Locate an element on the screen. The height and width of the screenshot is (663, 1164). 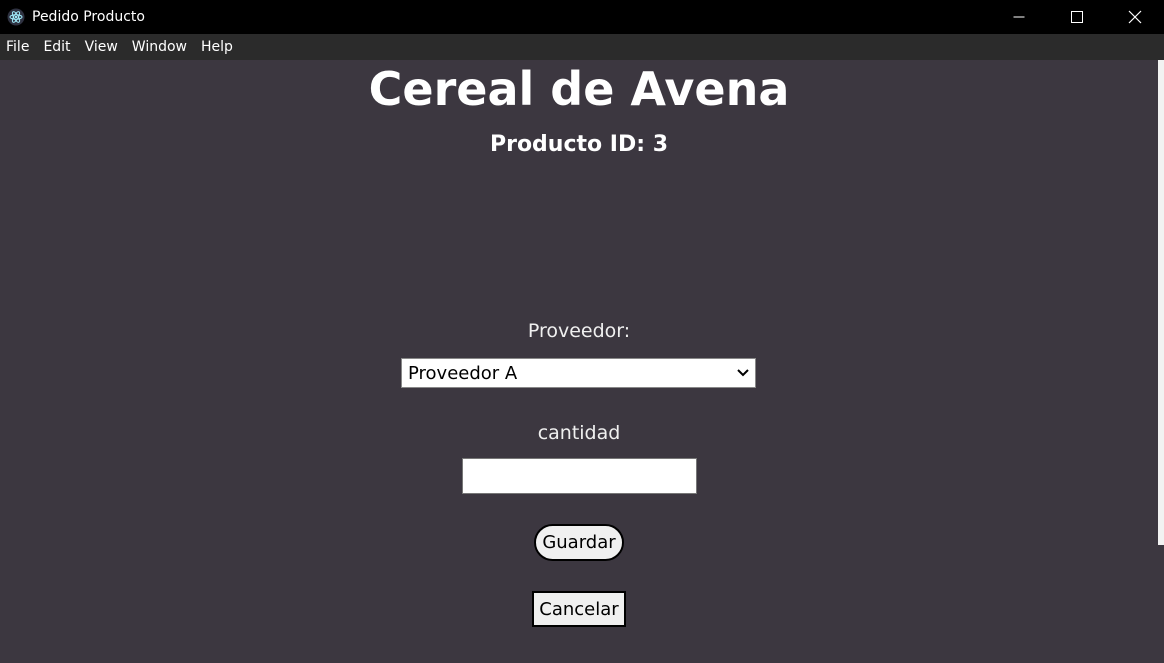
menu-bar: File Edit View Window Help is located at coordinates (582, 47).